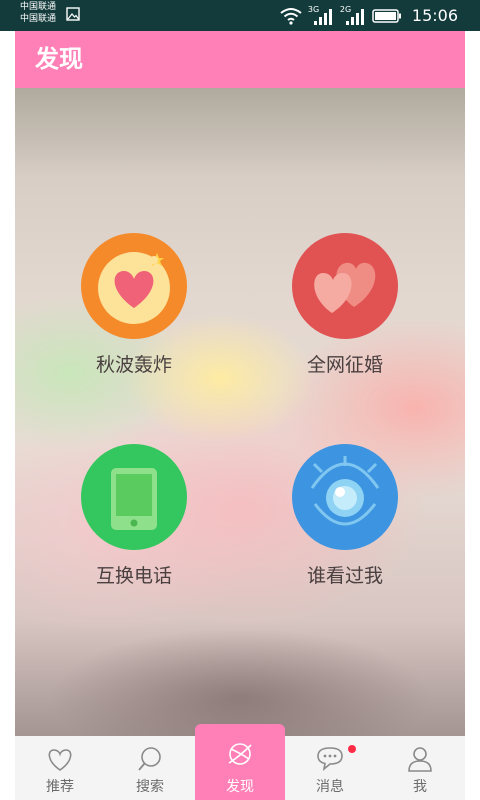 The width and height of the screenshot is (480, 800). Describe the element at coordinates (352, 749) in the screenshot. I see `unread-badge` at that location.